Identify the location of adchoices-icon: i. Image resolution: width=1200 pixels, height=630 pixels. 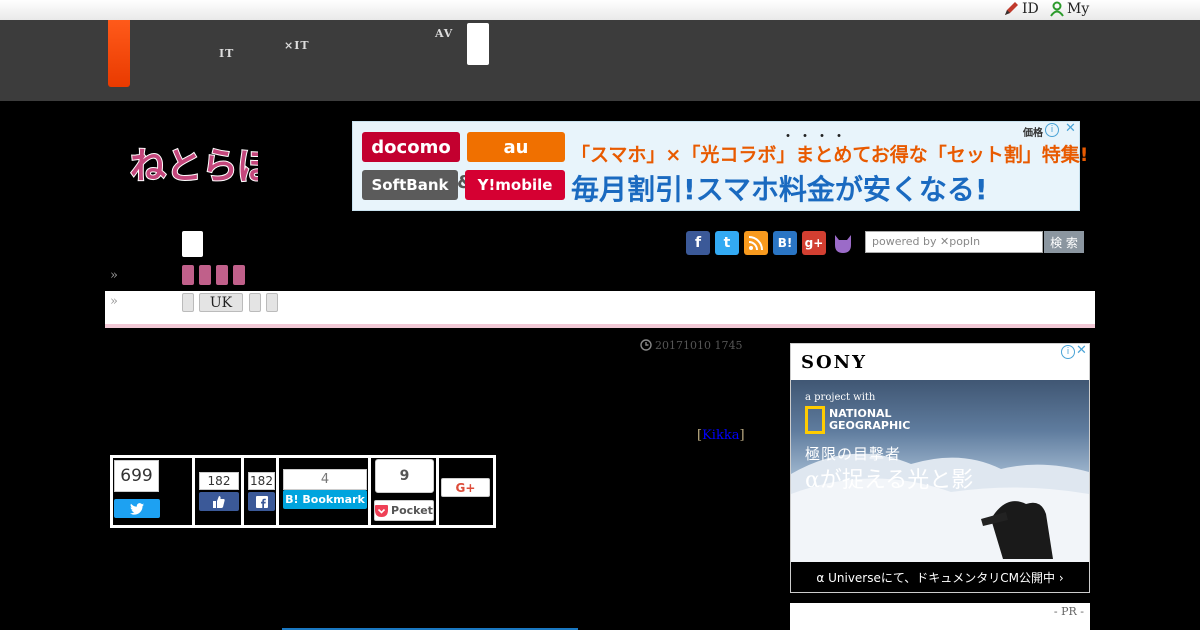
(1052, 130).